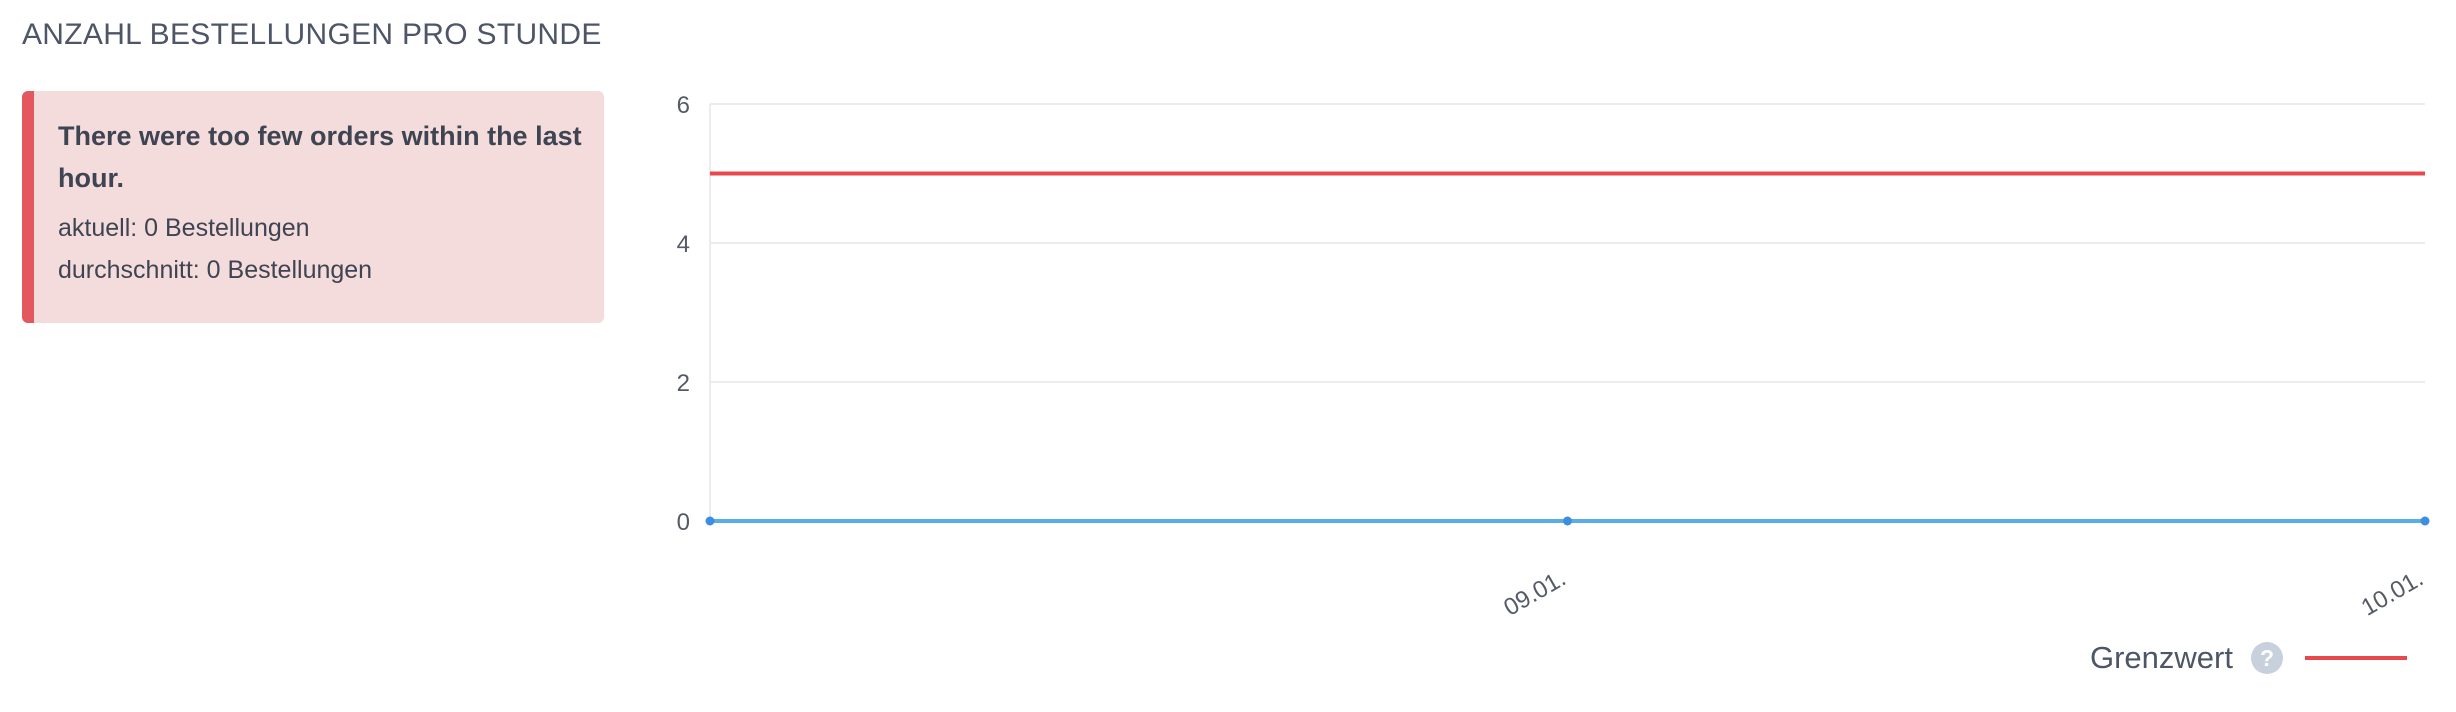  What do you see at coordinates (683, 244) in the screenshot?
I see `y-tick-label: 4` at bounding box center [683, 244].